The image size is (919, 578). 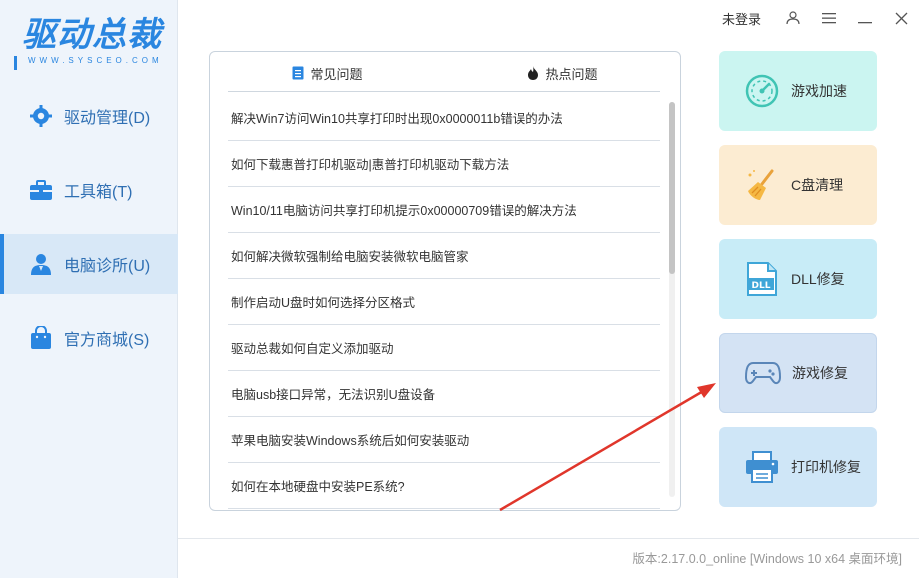 I want to click on list-item: 解决Win7访问Win10共享打印时出现0x0000011b错误的办法, so click(x=444, y=118).